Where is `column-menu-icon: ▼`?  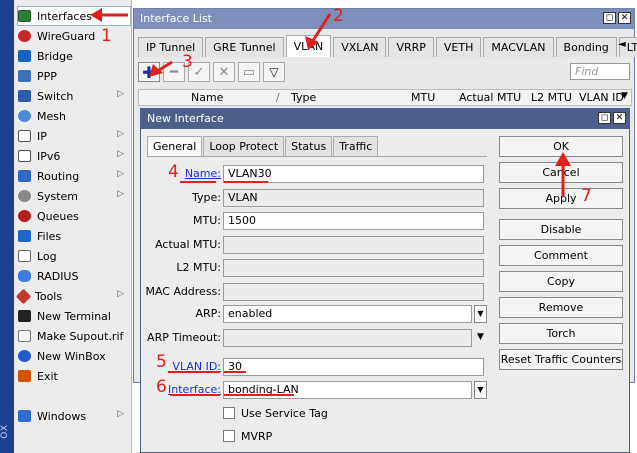 column-menu-icon: ▼ is located at coordinates (624, 96).